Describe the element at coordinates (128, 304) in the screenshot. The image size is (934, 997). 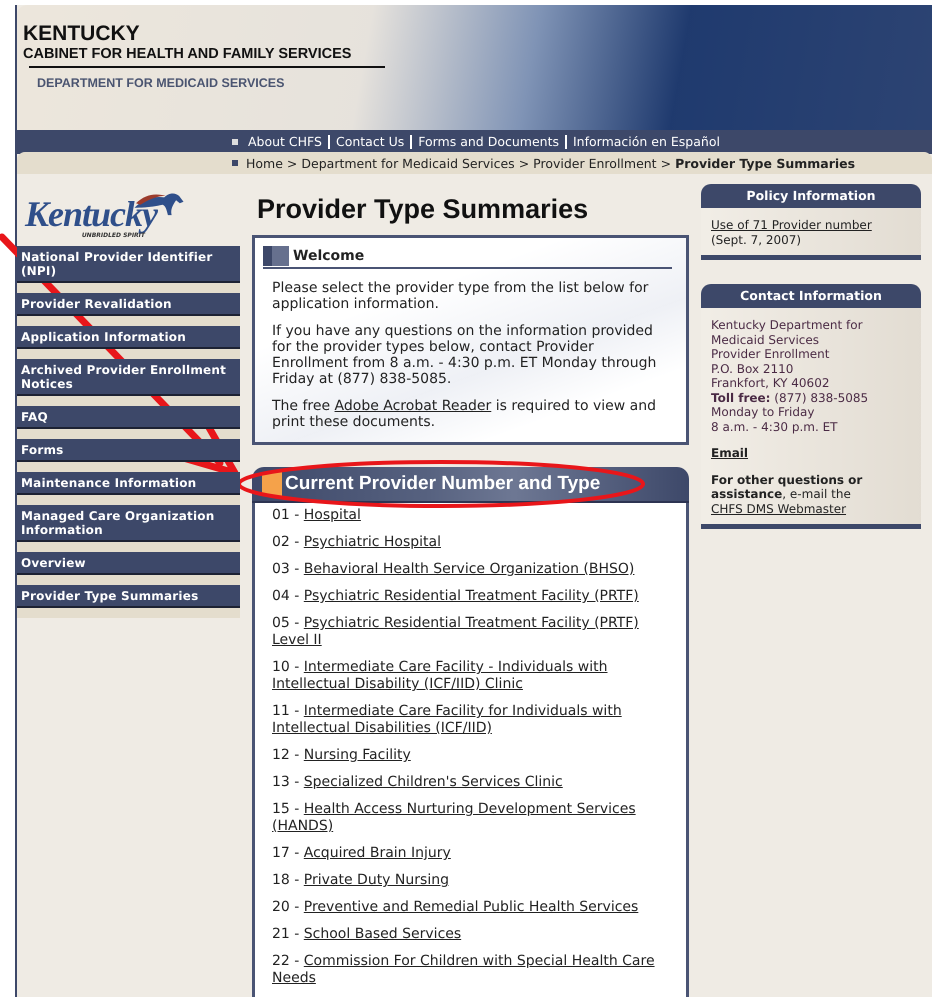
I see `sidebar-item: Provider Revalidation` at that location.